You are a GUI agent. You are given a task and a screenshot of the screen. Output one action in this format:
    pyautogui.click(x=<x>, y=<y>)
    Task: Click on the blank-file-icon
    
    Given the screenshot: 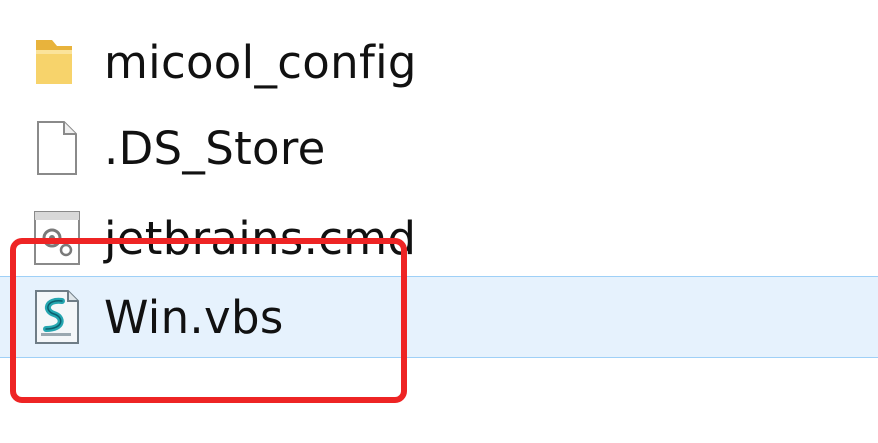 What is the action you would take?
    pyautogui.click(x=57, y=148)
    